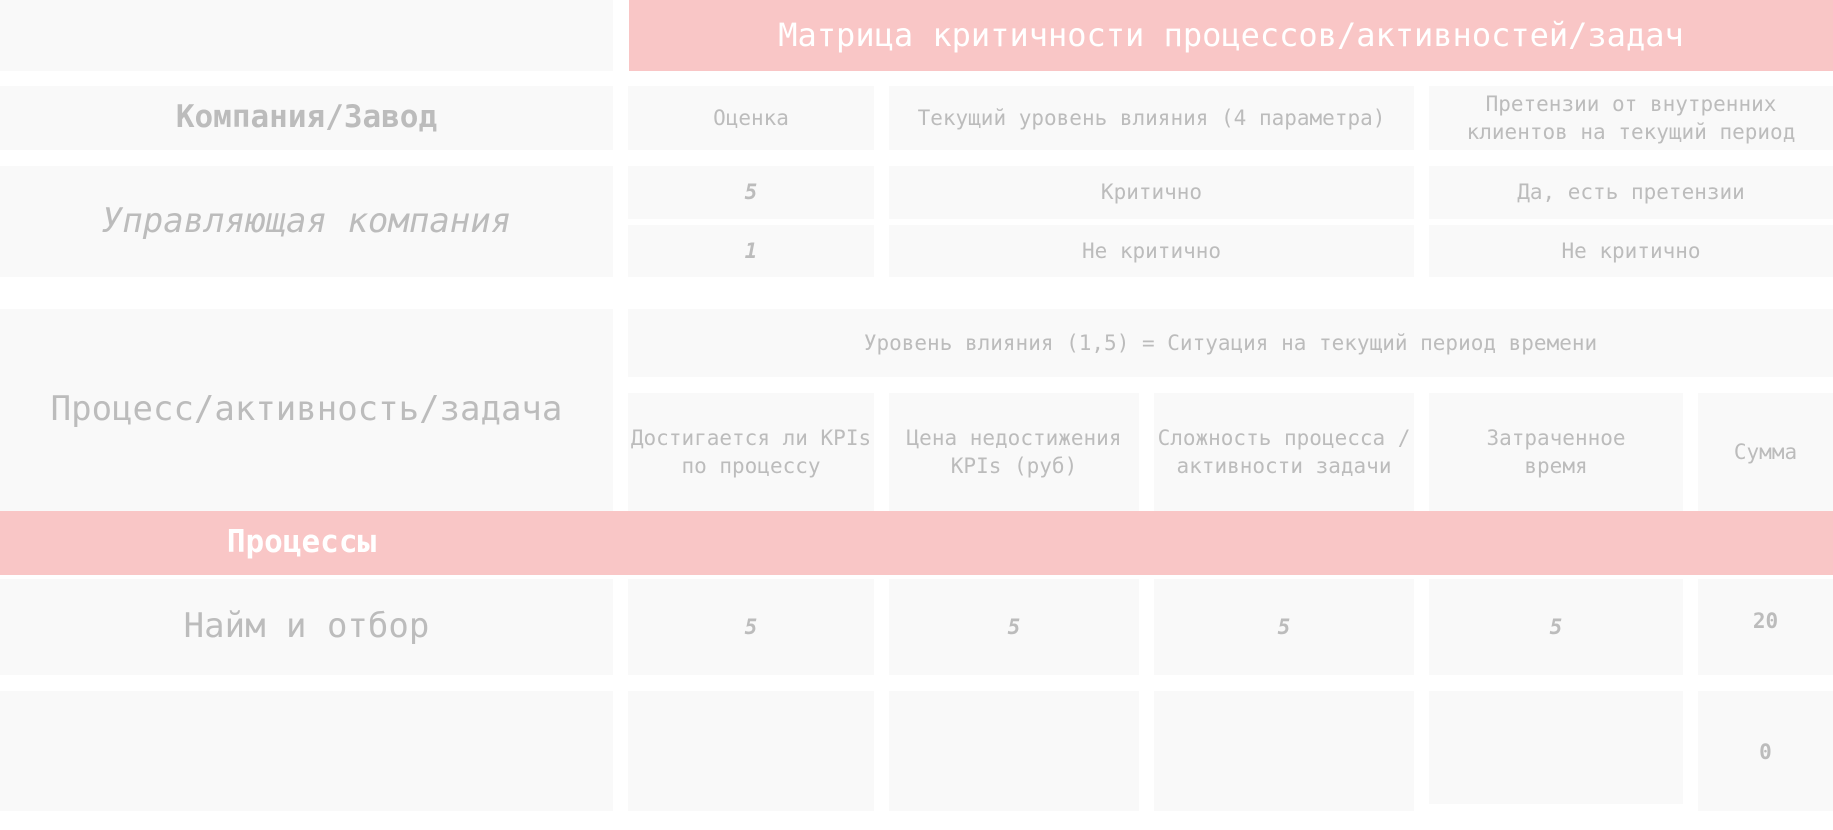  What do you see at coordinates (1765, 627) in the screenshot?
I see `row-sum: 20` at bounding box center [1765, 627].